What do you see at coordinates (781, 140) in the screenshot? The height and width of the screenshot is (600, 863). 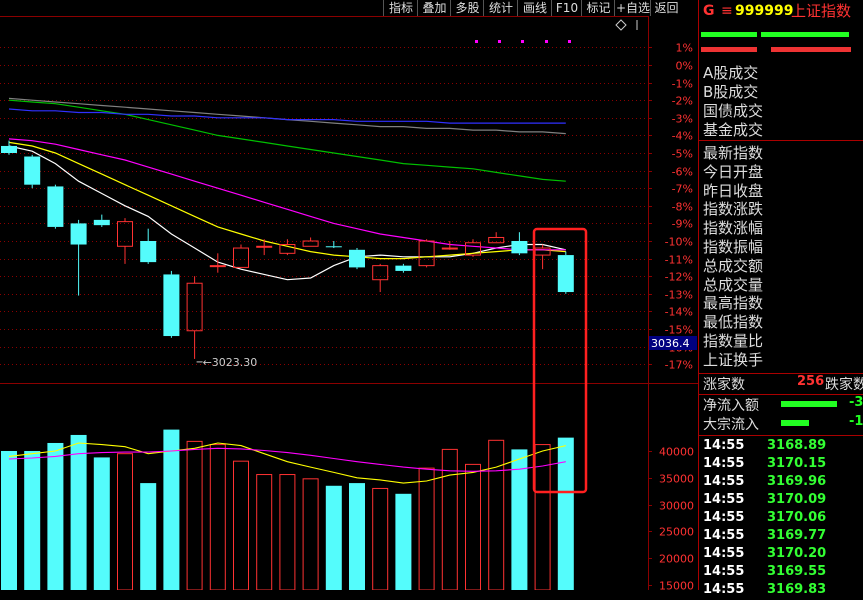 I see `side-divider` at bounding box center [781, 140].